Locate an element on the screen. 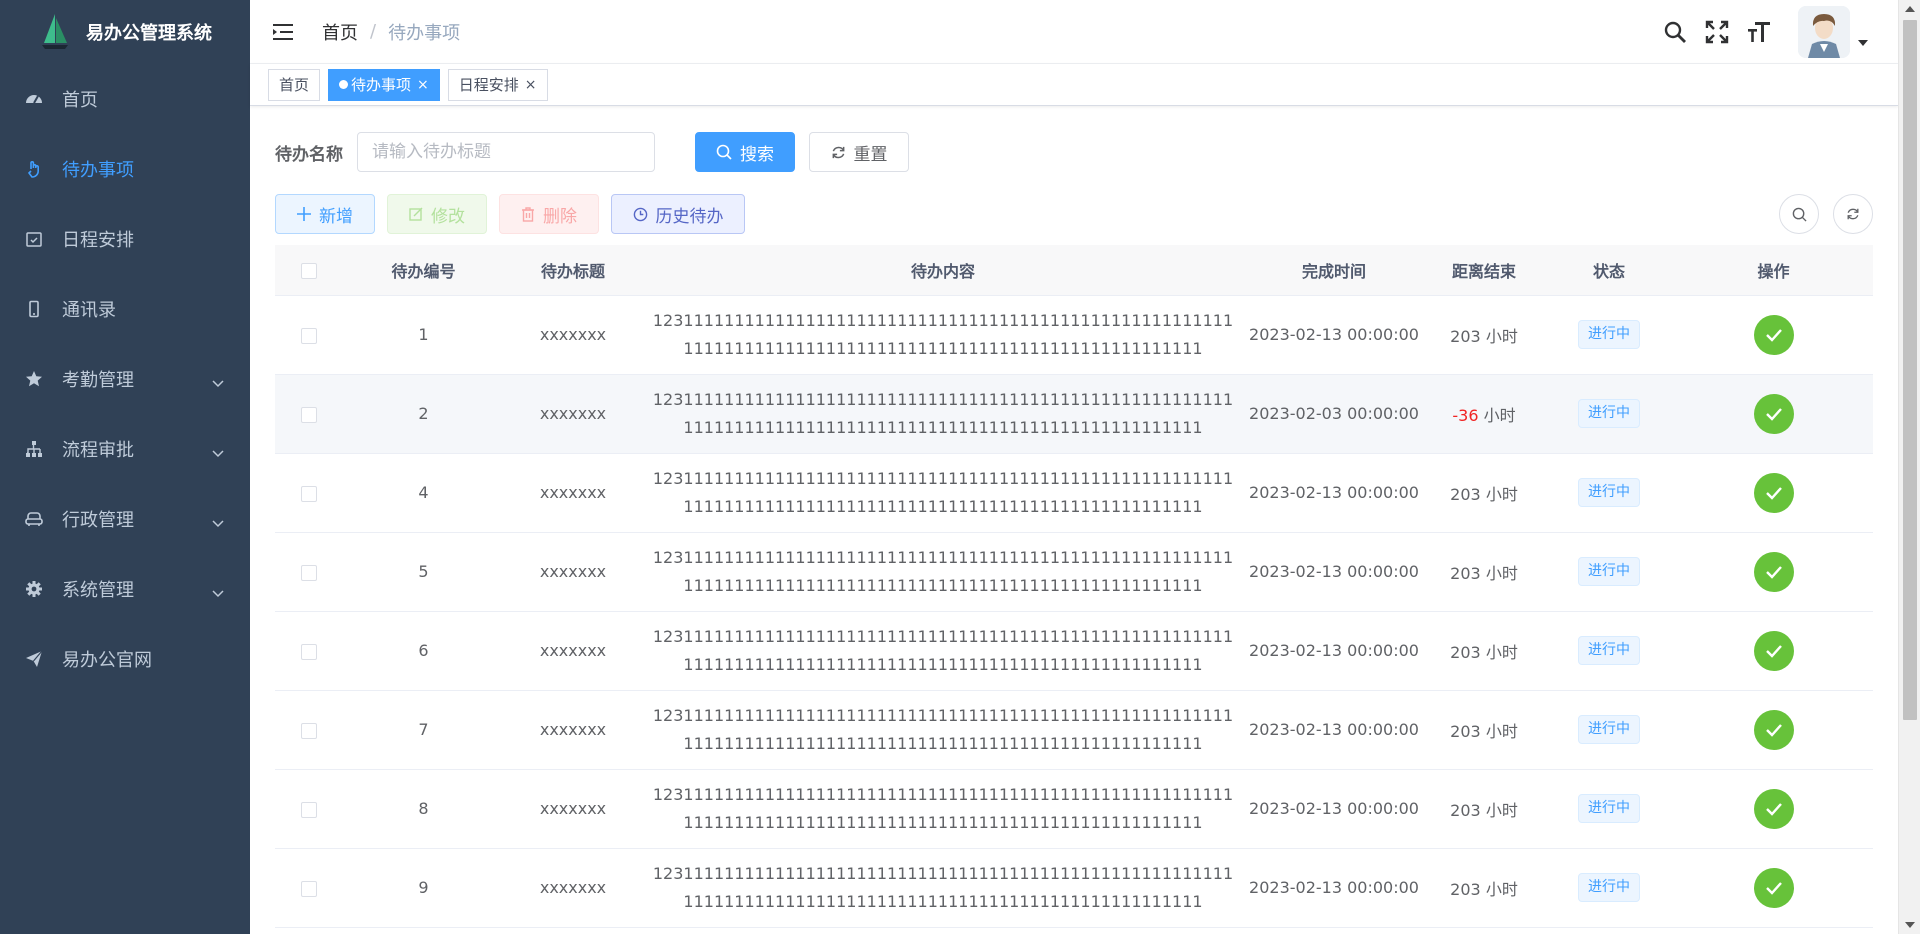 The width and height of the screenshot is (1920, 934). edit-button-label: 修改 is located at coordinates (448, 216).